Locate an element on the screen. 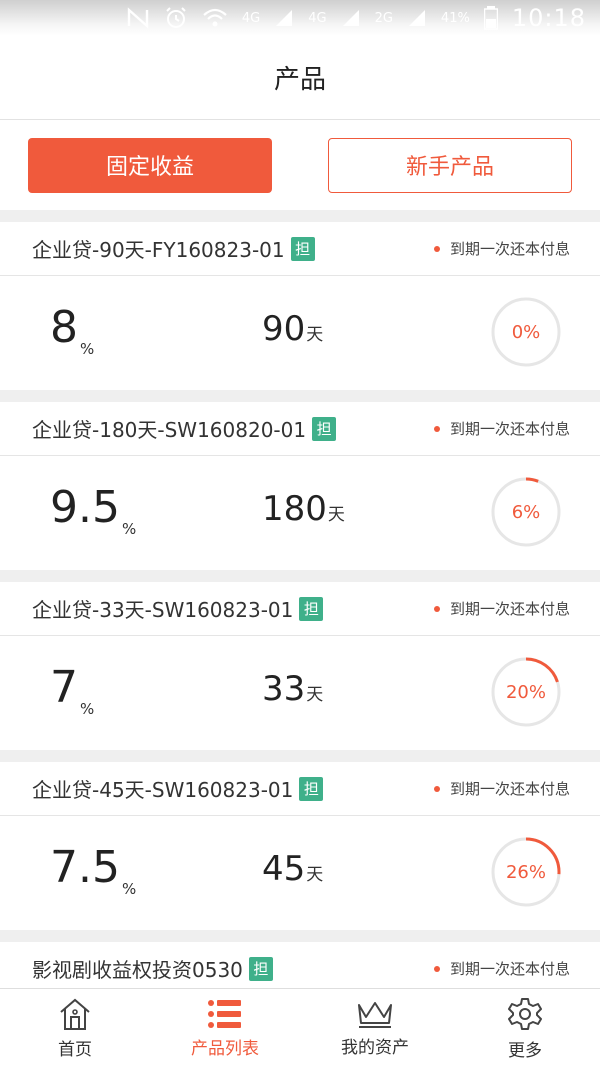 This screenshot has width=600, height=1067. product-name: 企业贷-180天-SW160820-01 is located at coordinates (169, 430).